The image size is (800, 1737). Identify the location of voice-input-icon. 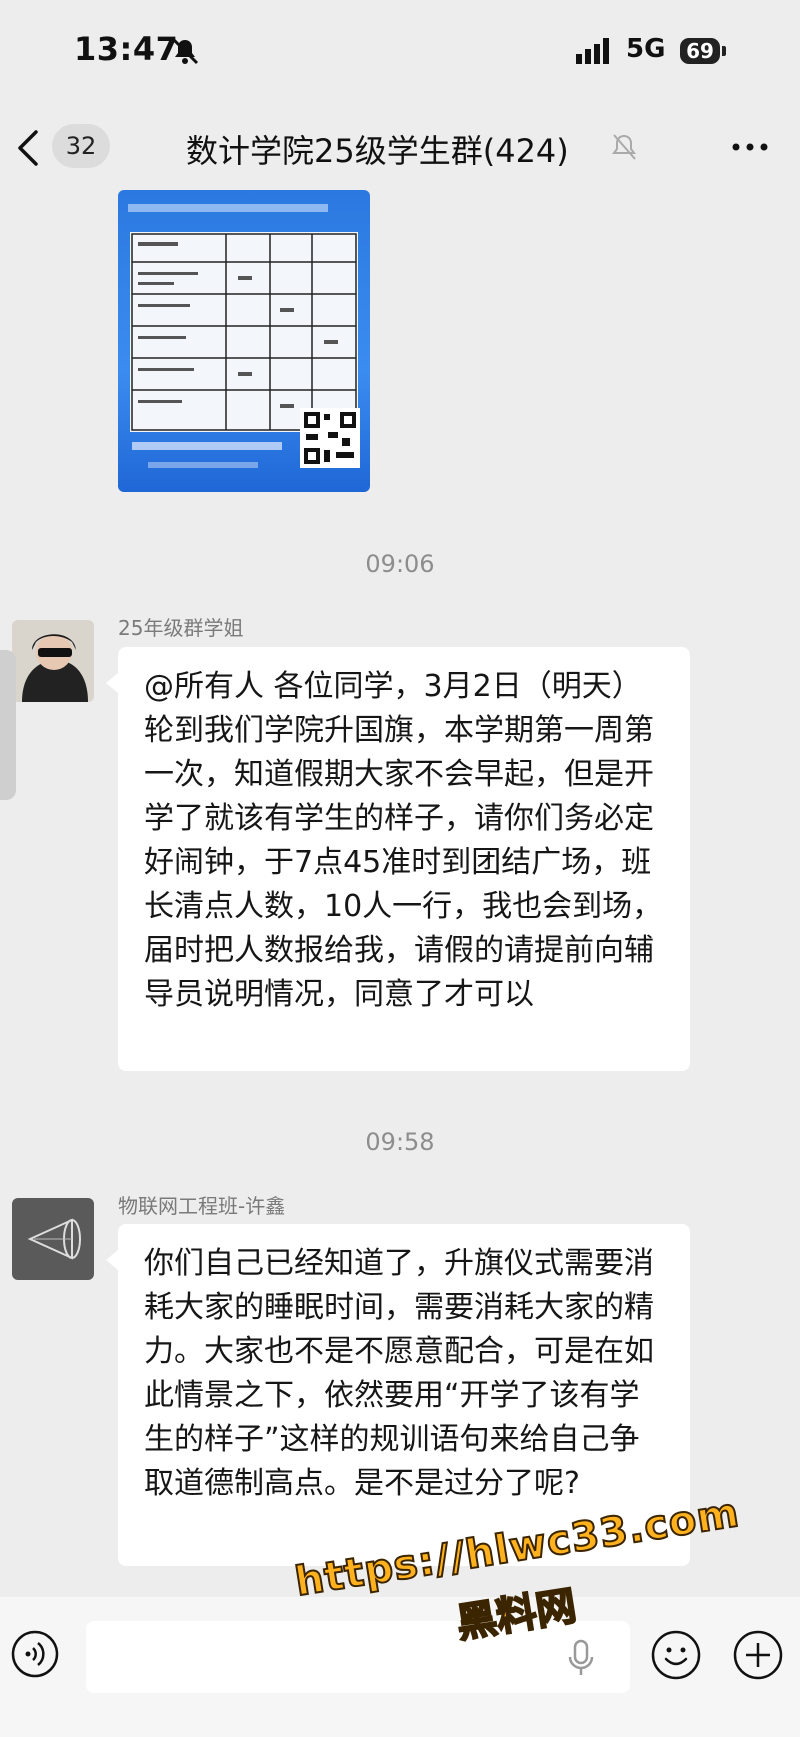
(35, 1654).